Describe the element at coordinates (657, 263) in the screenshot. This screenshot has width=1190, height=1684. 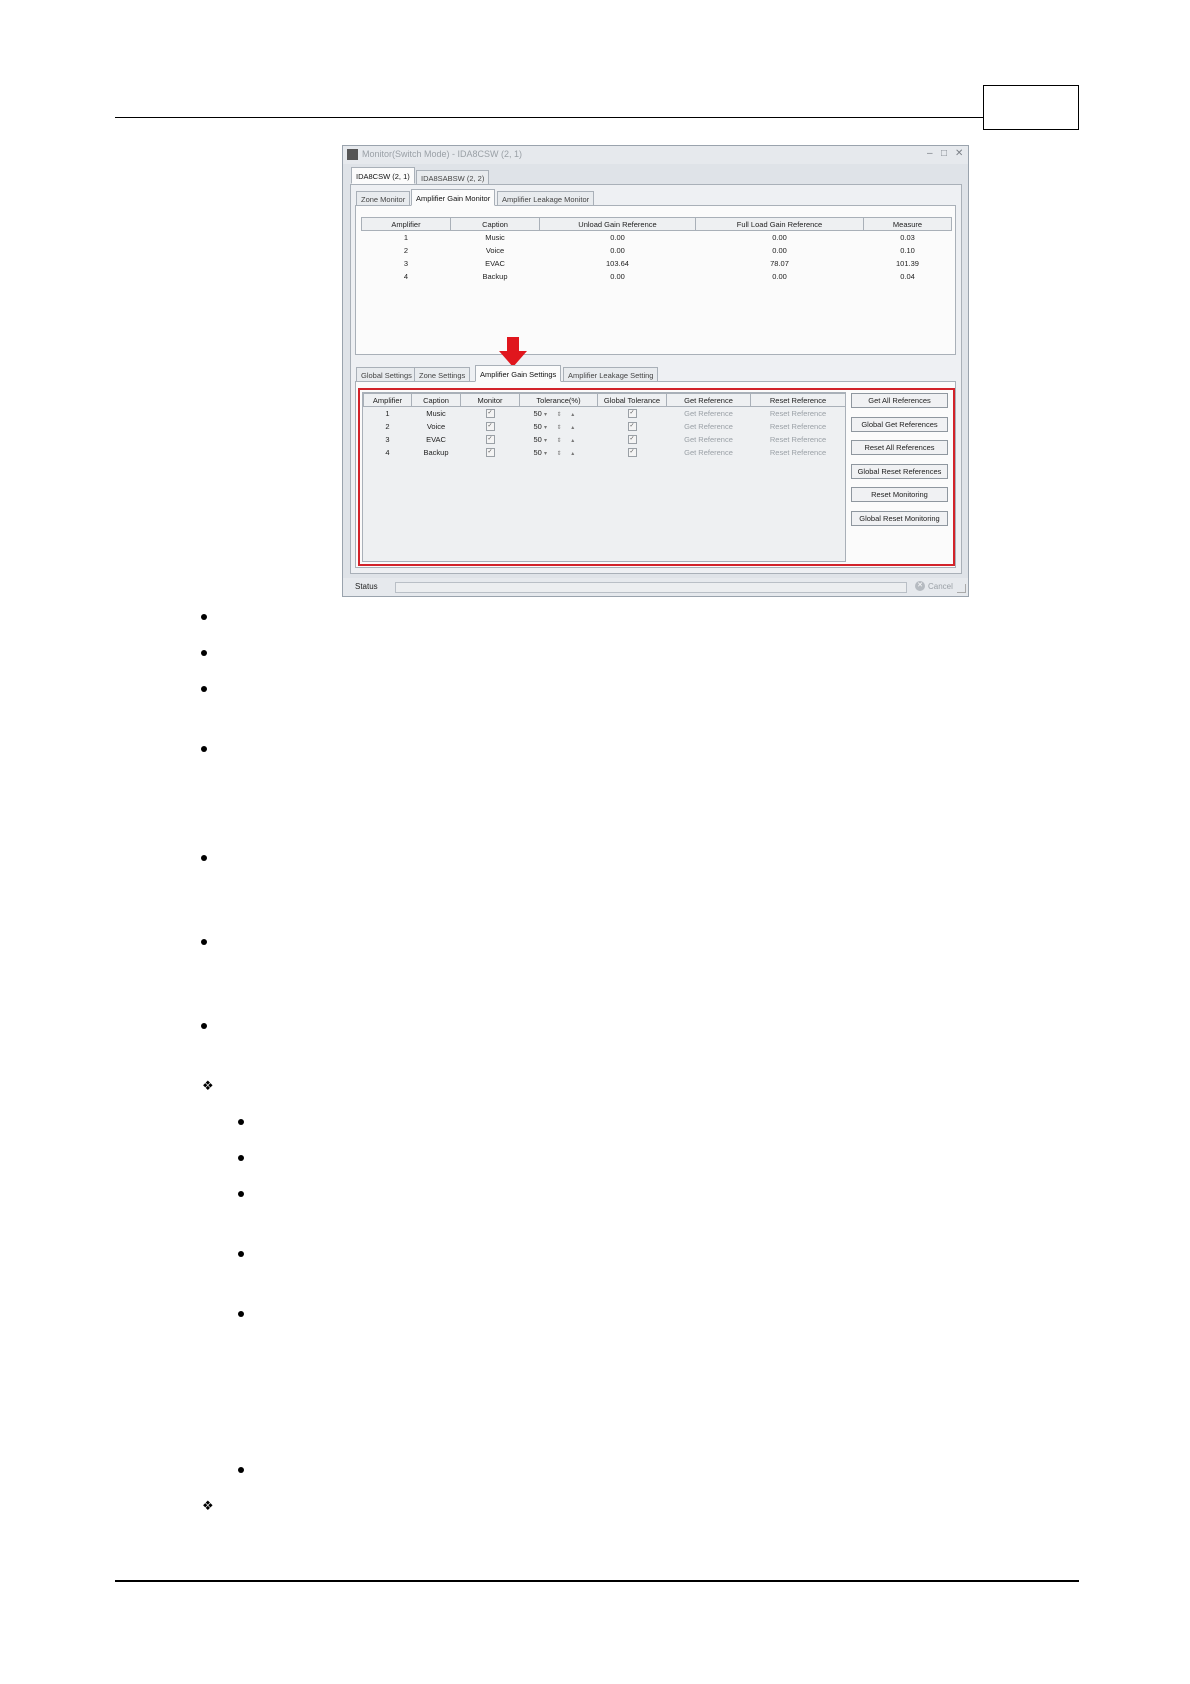
I see `table-row: 3 EVAC 103.64 78.07 101.39` at that location.